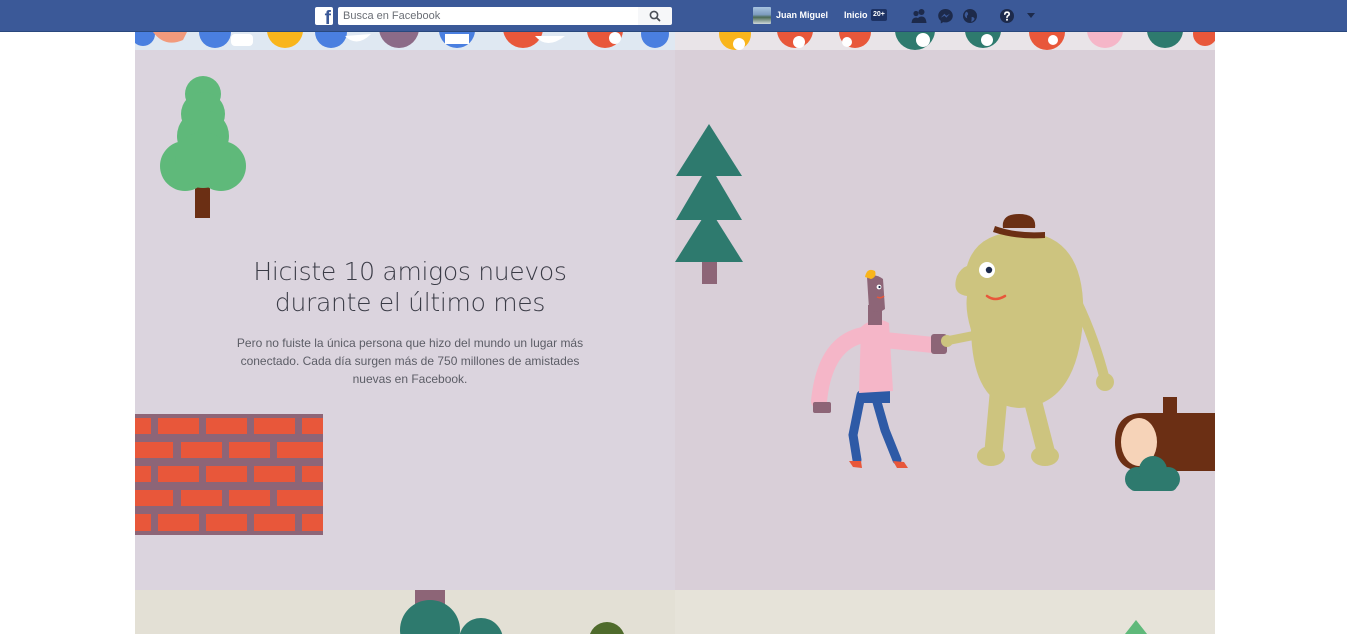 This screenshot has width=1347, height=634. Describe the element at coordinates (945, 16) in the screenshot. I see `messenger-icon` at that location.